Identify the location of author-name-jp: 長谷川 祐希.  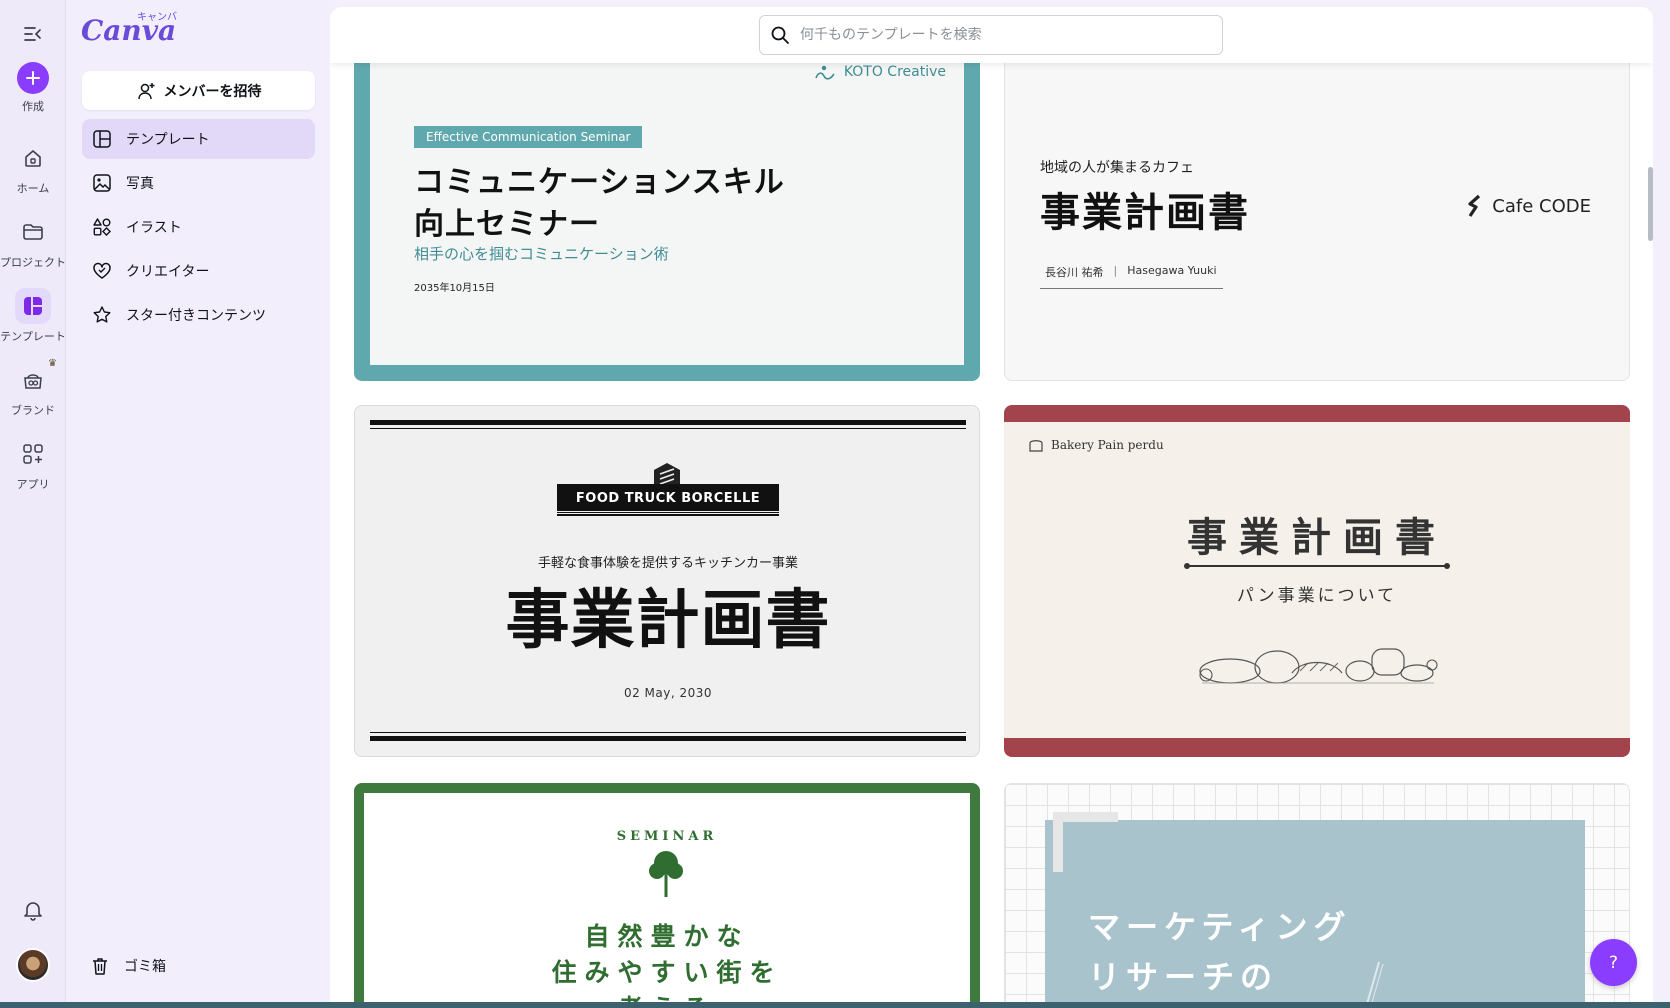
(1074, 272).